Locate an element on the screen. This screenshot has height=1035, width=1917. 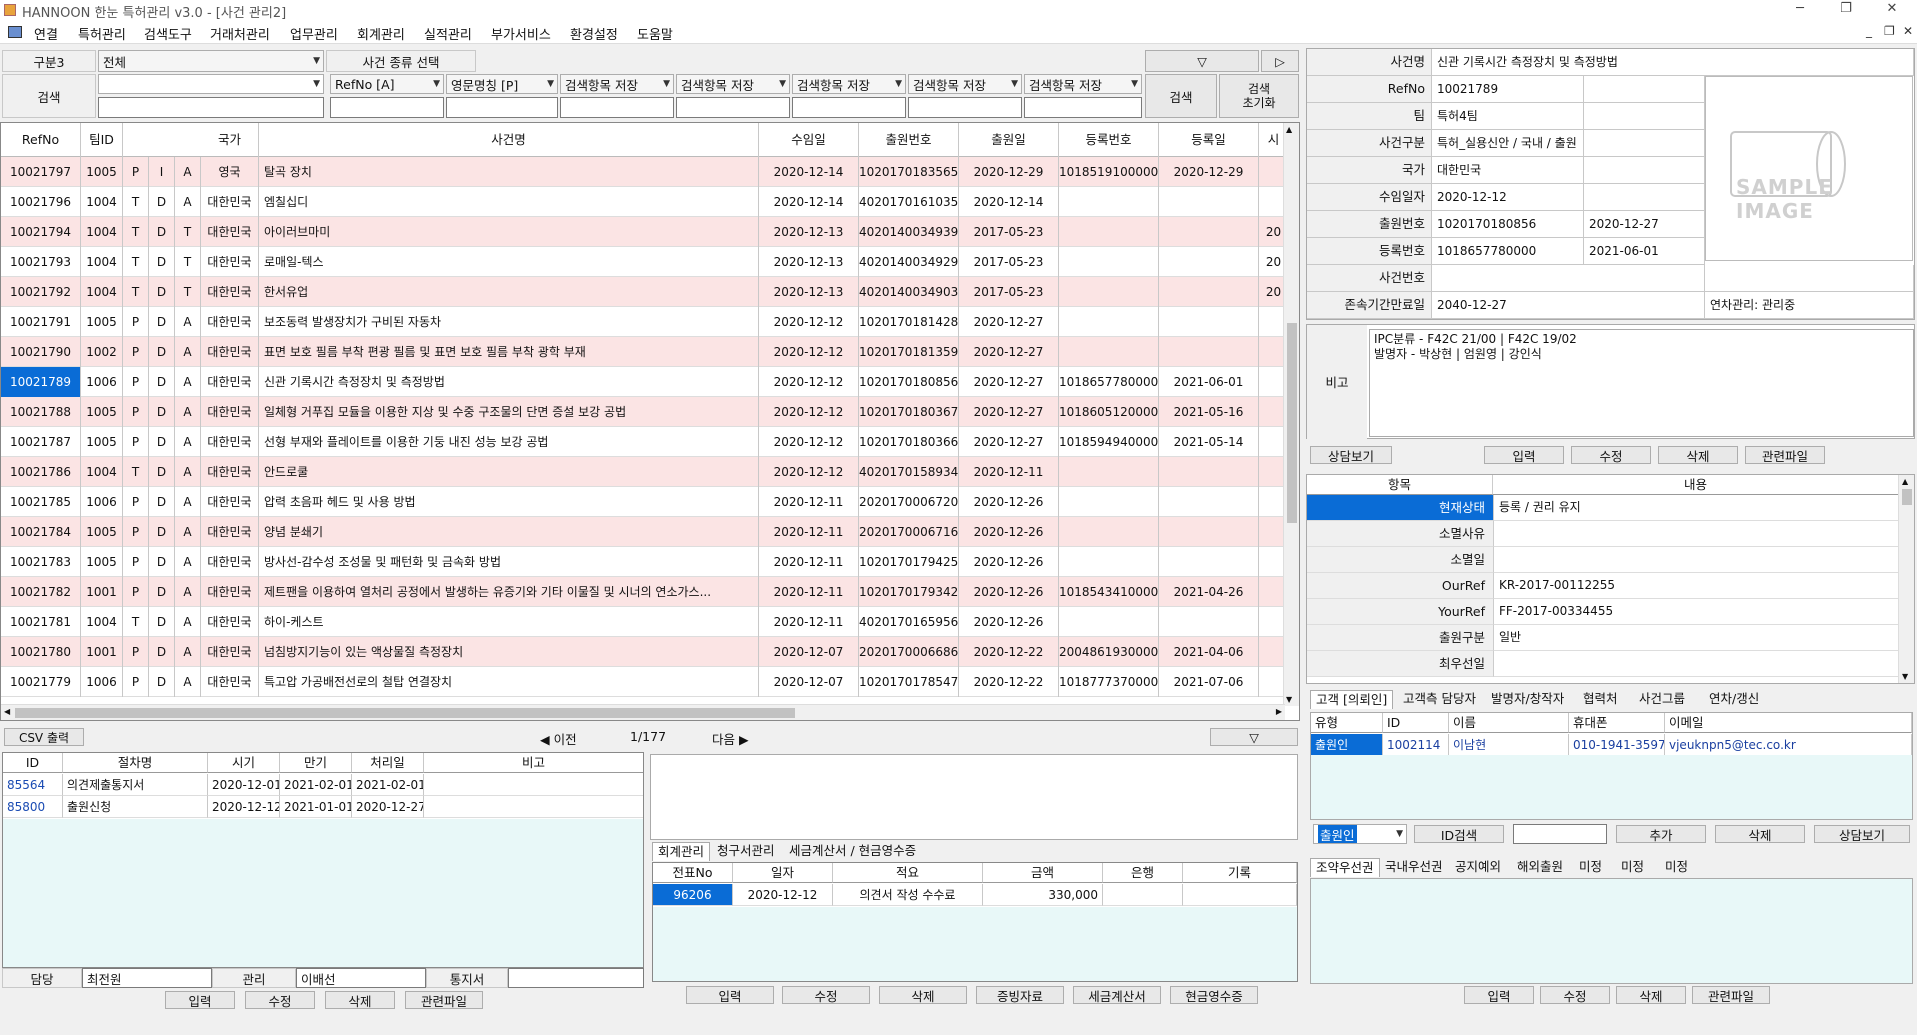
priority-input-button: 입력 is located at coordinates (1499, 995).